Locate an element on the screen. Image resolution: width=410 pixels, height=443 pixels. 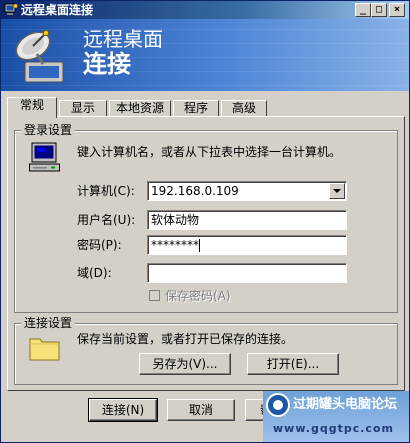
computer-value: 192.168.0.109 is located at coordinates (195, 191).